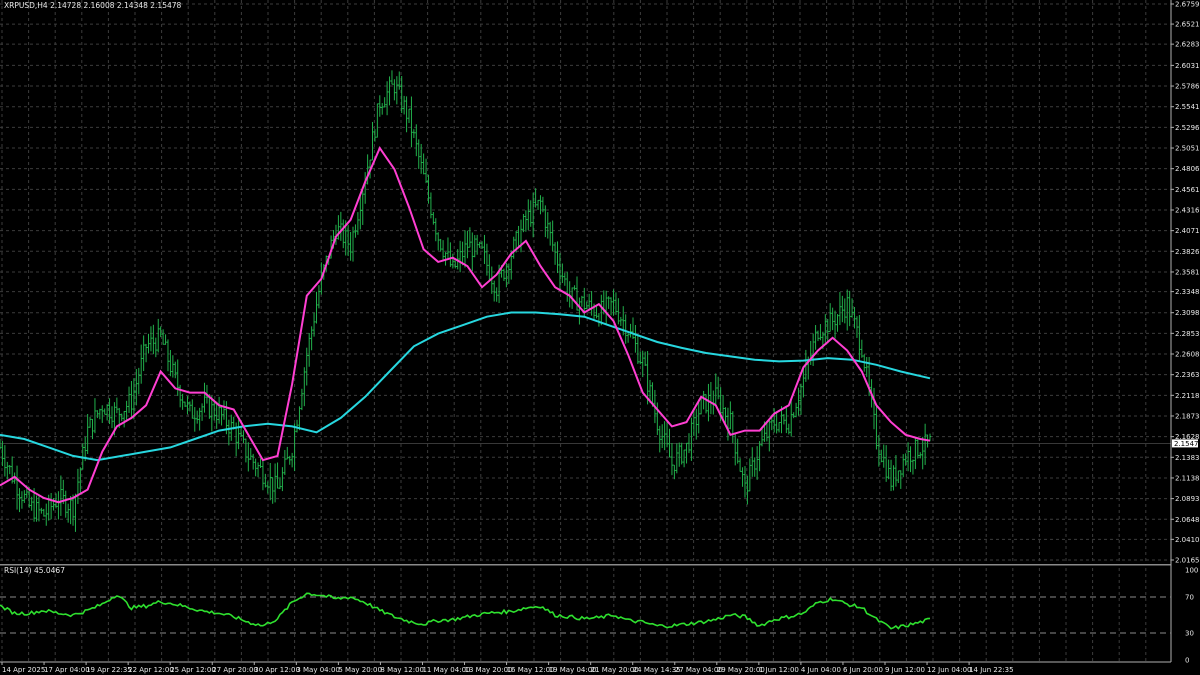 The width and height of the screenshot is (1200, 675). What do you see at coordinates (615, 670) in the screenshot?
I see `time-tick-label: 21 May 20:00` at bounding box center [615, 670].